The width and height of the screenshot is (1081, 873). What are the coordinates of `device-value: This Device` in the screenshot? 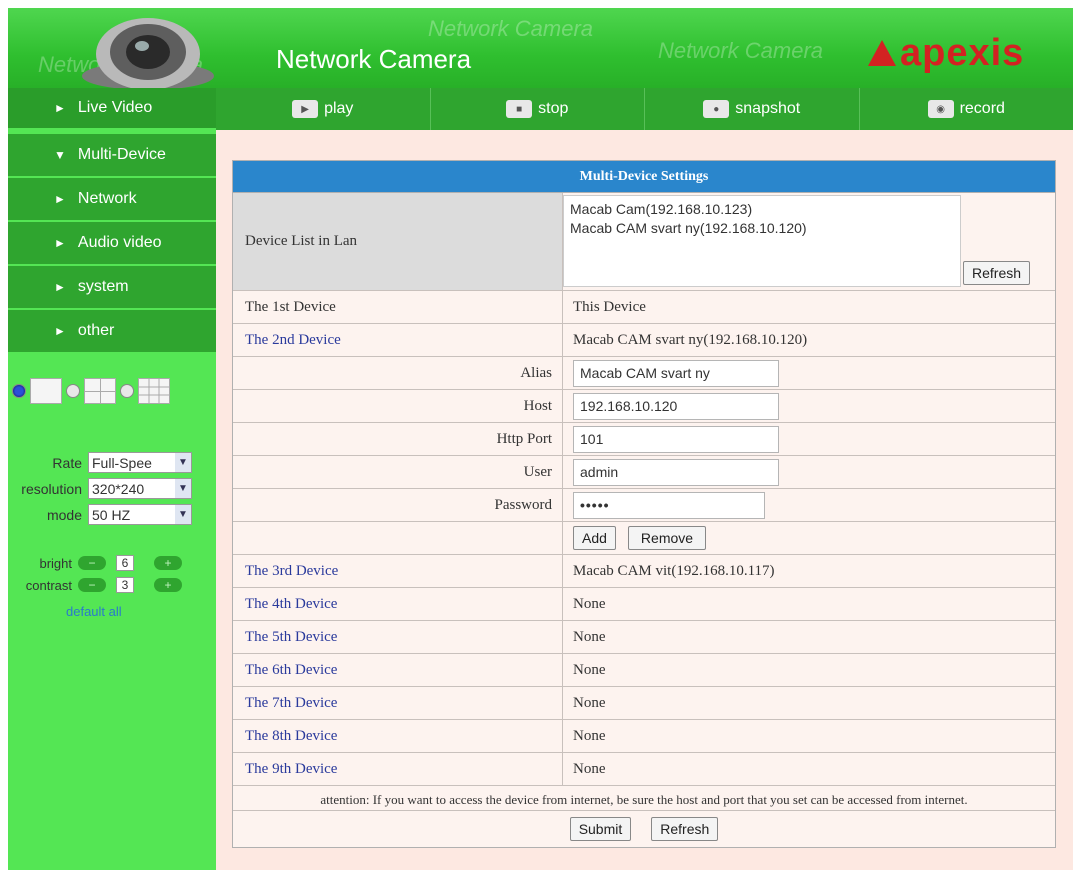 It's located at (609, 306).